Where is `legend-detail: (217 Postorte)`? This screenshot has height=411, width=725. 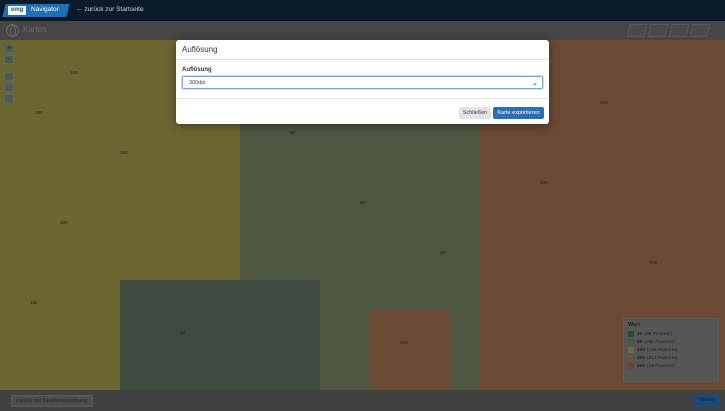
legend-detail: (217 Postorte) is located at coordinates (662, 358).